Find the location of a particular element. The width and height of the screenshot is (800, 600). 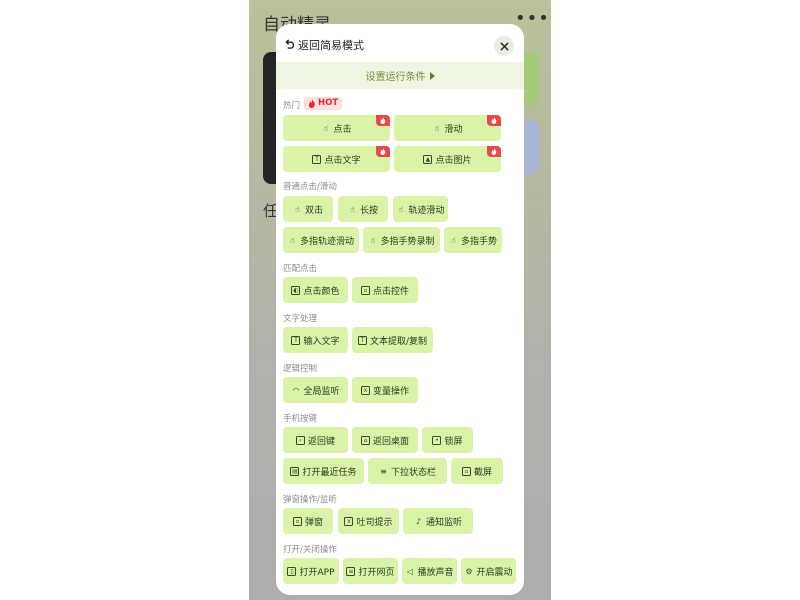

action-multi-record-button: ☝ 多指手势录制 is located at coordinates (401, 240).